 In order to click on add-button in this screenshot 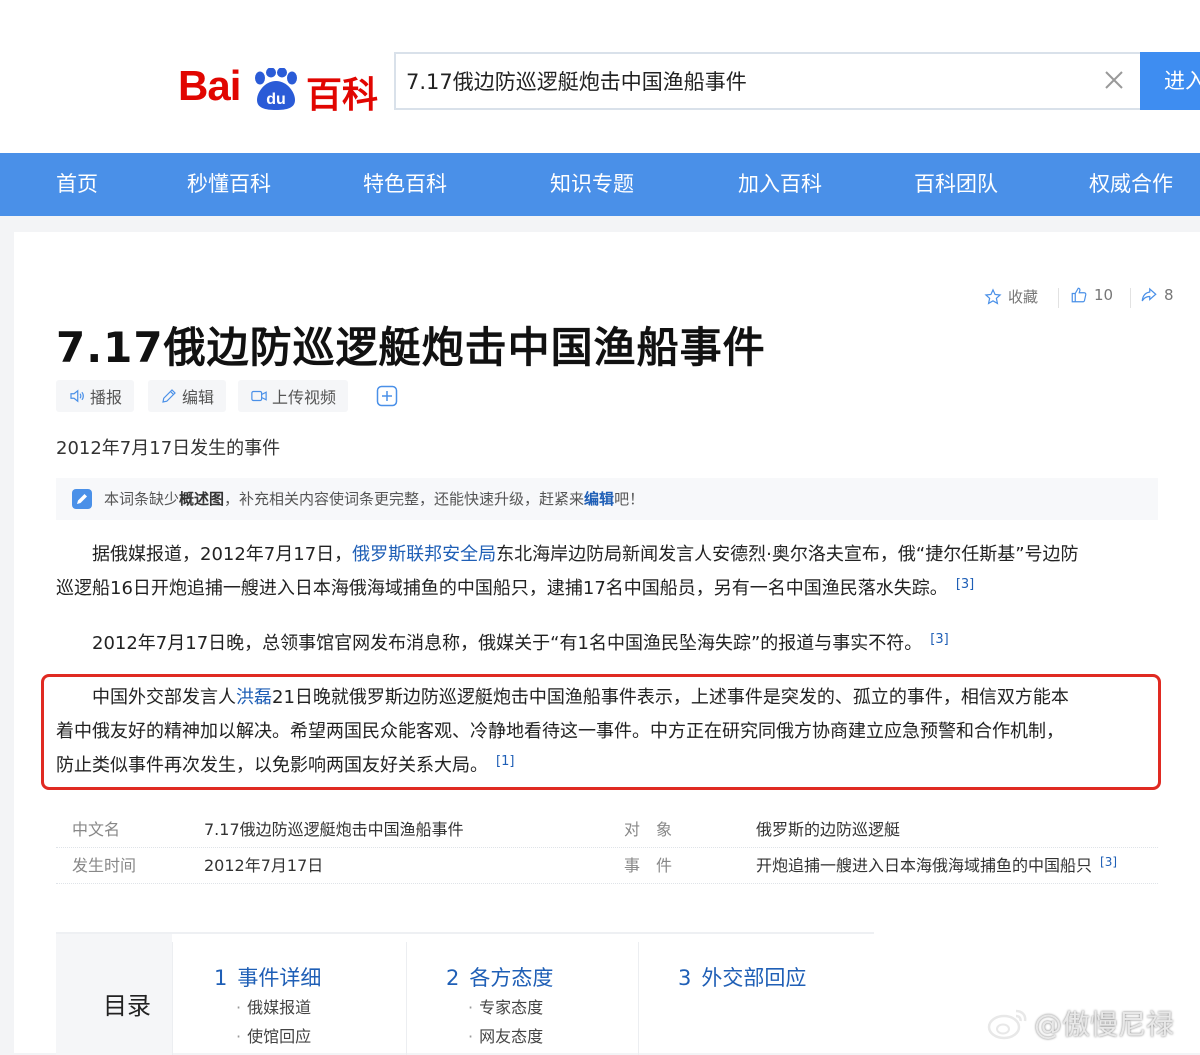, I will do `click(387, 396)`.